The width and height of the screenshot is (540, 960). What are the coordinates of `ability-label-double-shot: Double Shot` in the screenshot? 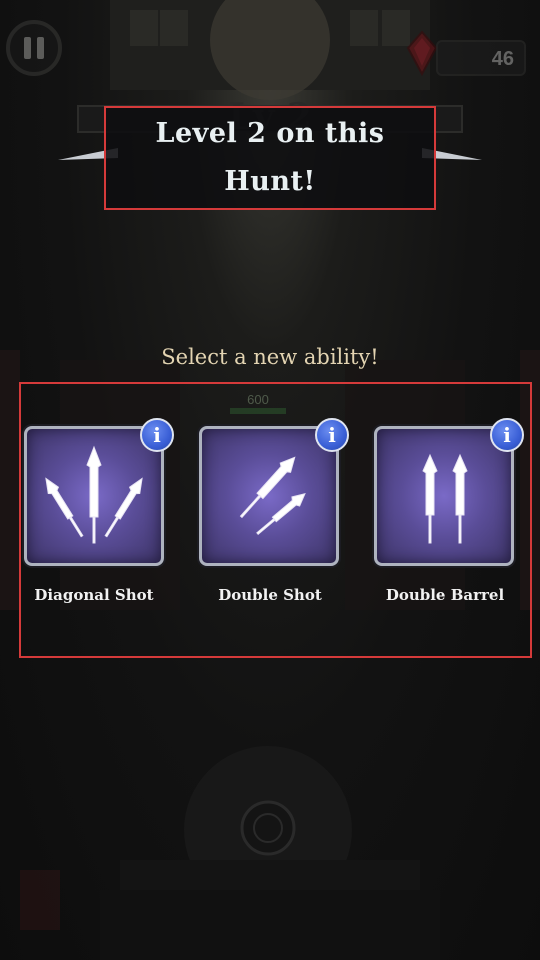 It's located at (270, 595).